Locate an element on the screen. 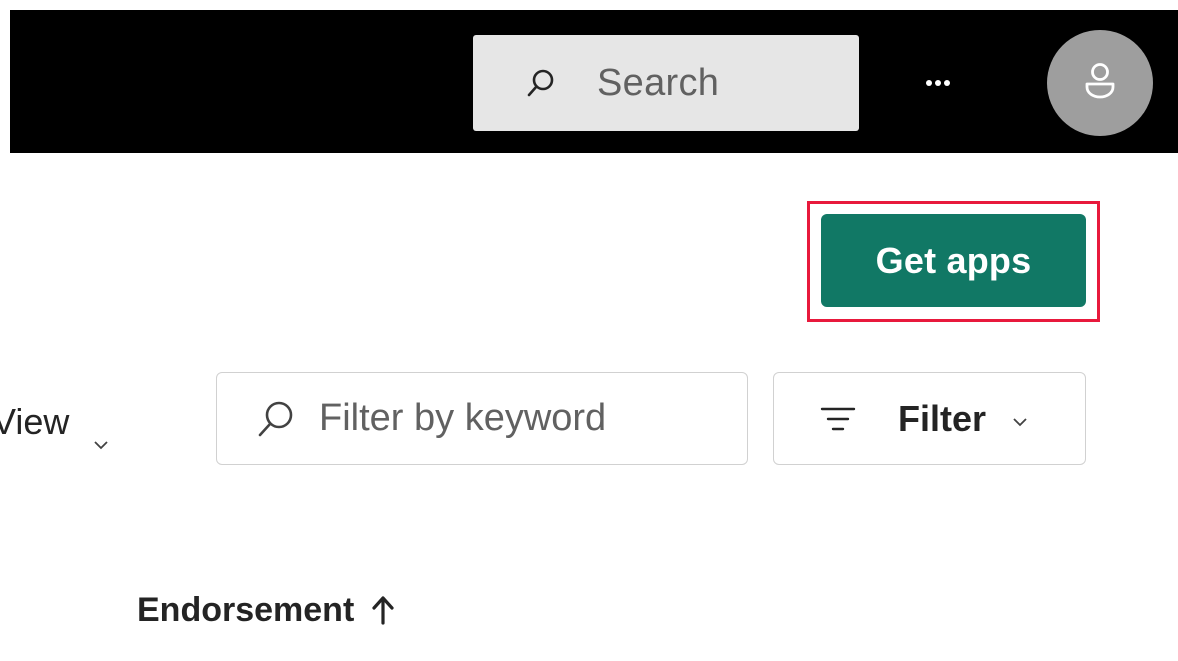 The height and width of the screenshot is (661, 1178). person-icon is located at coordinates (1100, 83).